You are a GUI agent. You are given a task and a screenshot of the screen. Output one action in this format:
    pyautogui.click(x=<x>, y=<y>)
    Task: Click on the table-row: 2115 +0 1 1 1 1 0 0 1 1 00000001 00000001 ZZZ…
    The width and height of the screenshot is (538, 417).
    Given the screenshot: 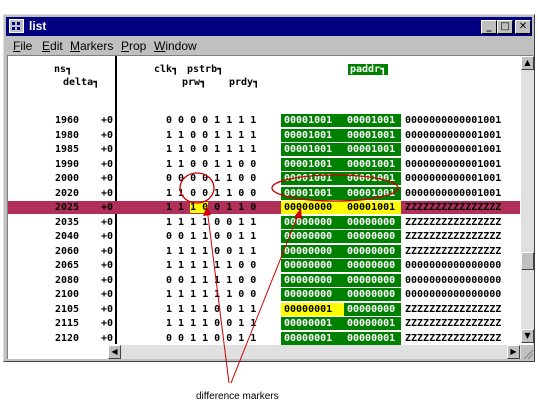 What is the action you would take?
    pyautogui.click(x=264, y=323)
    